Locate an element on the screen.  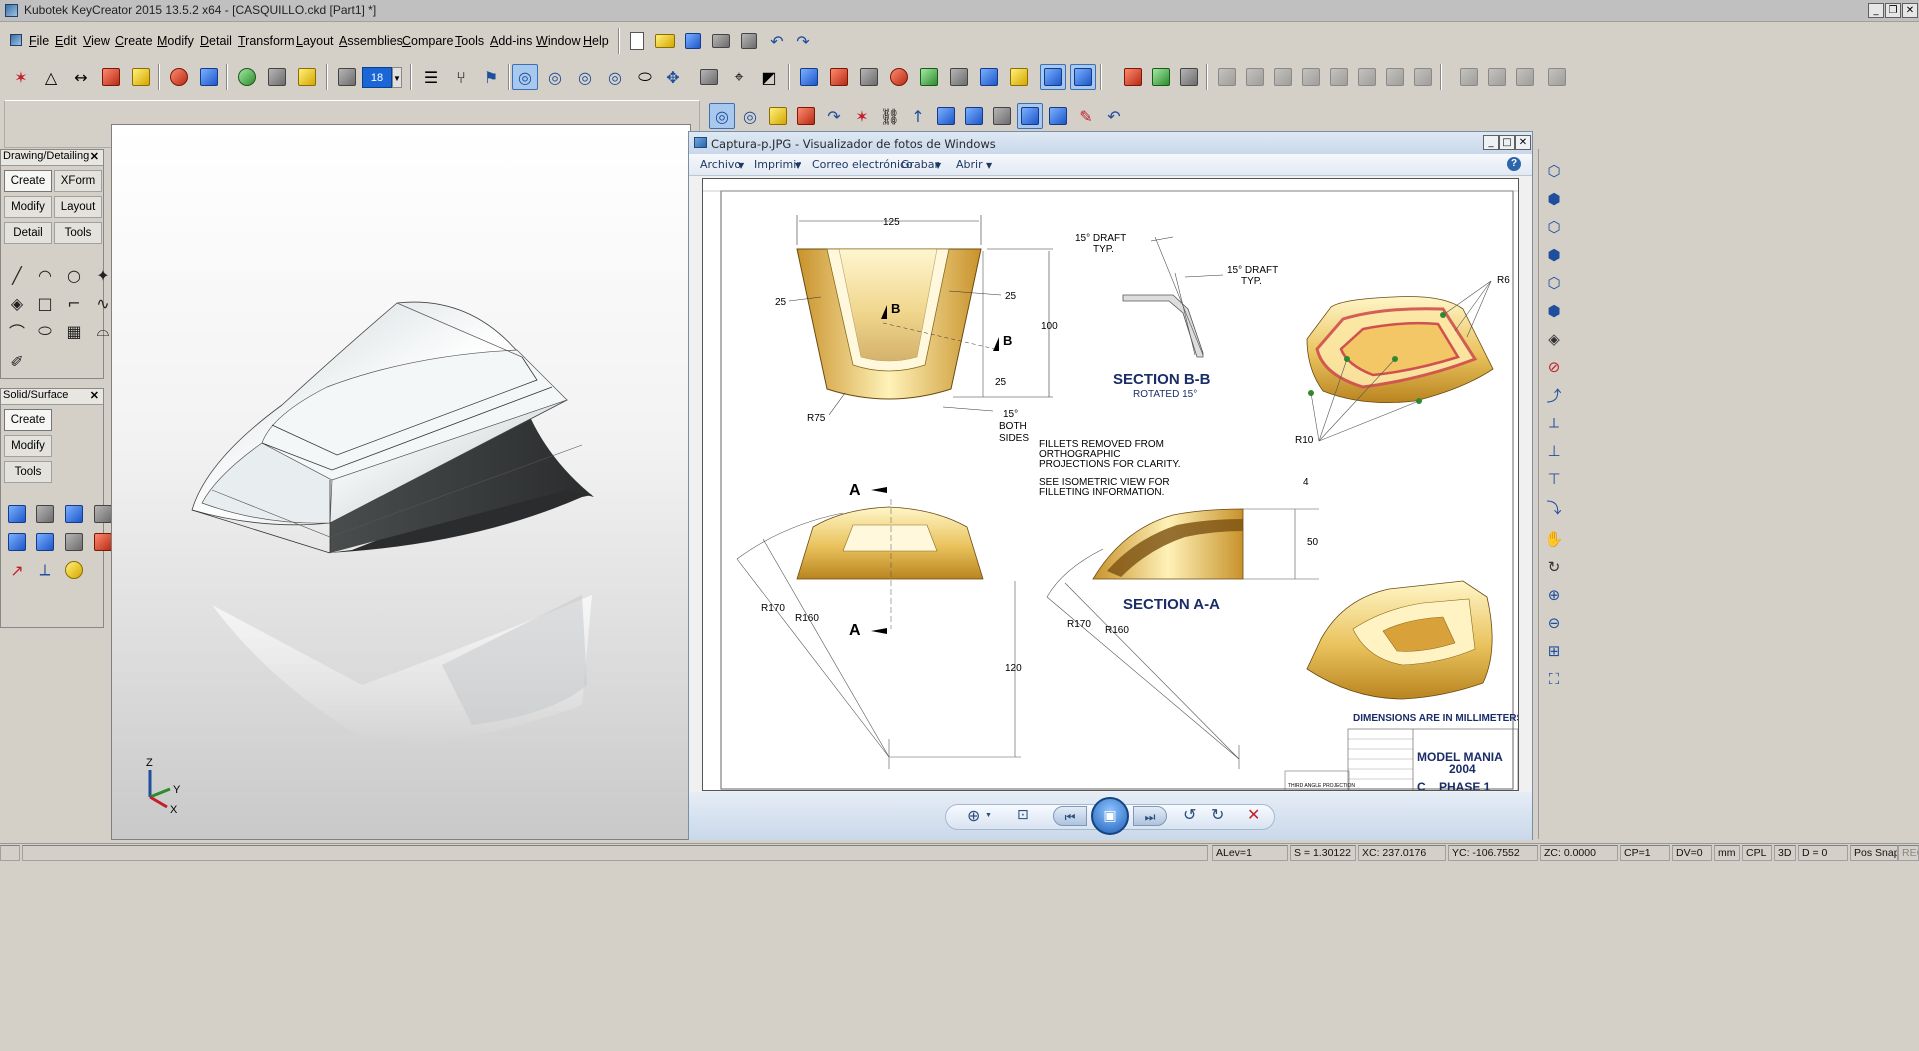
solid-coord-icon: ⟂ is located at coordinates (45, 570).